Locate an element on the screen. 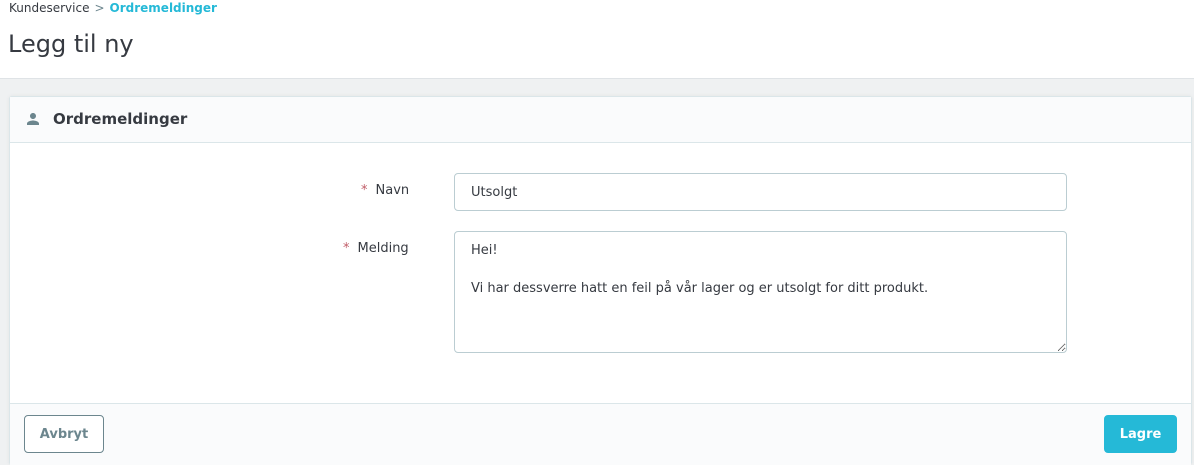 This screenshot has height=465, width=1194. card-footer: Avbryt Lagre is located at coordinates (600, 434).